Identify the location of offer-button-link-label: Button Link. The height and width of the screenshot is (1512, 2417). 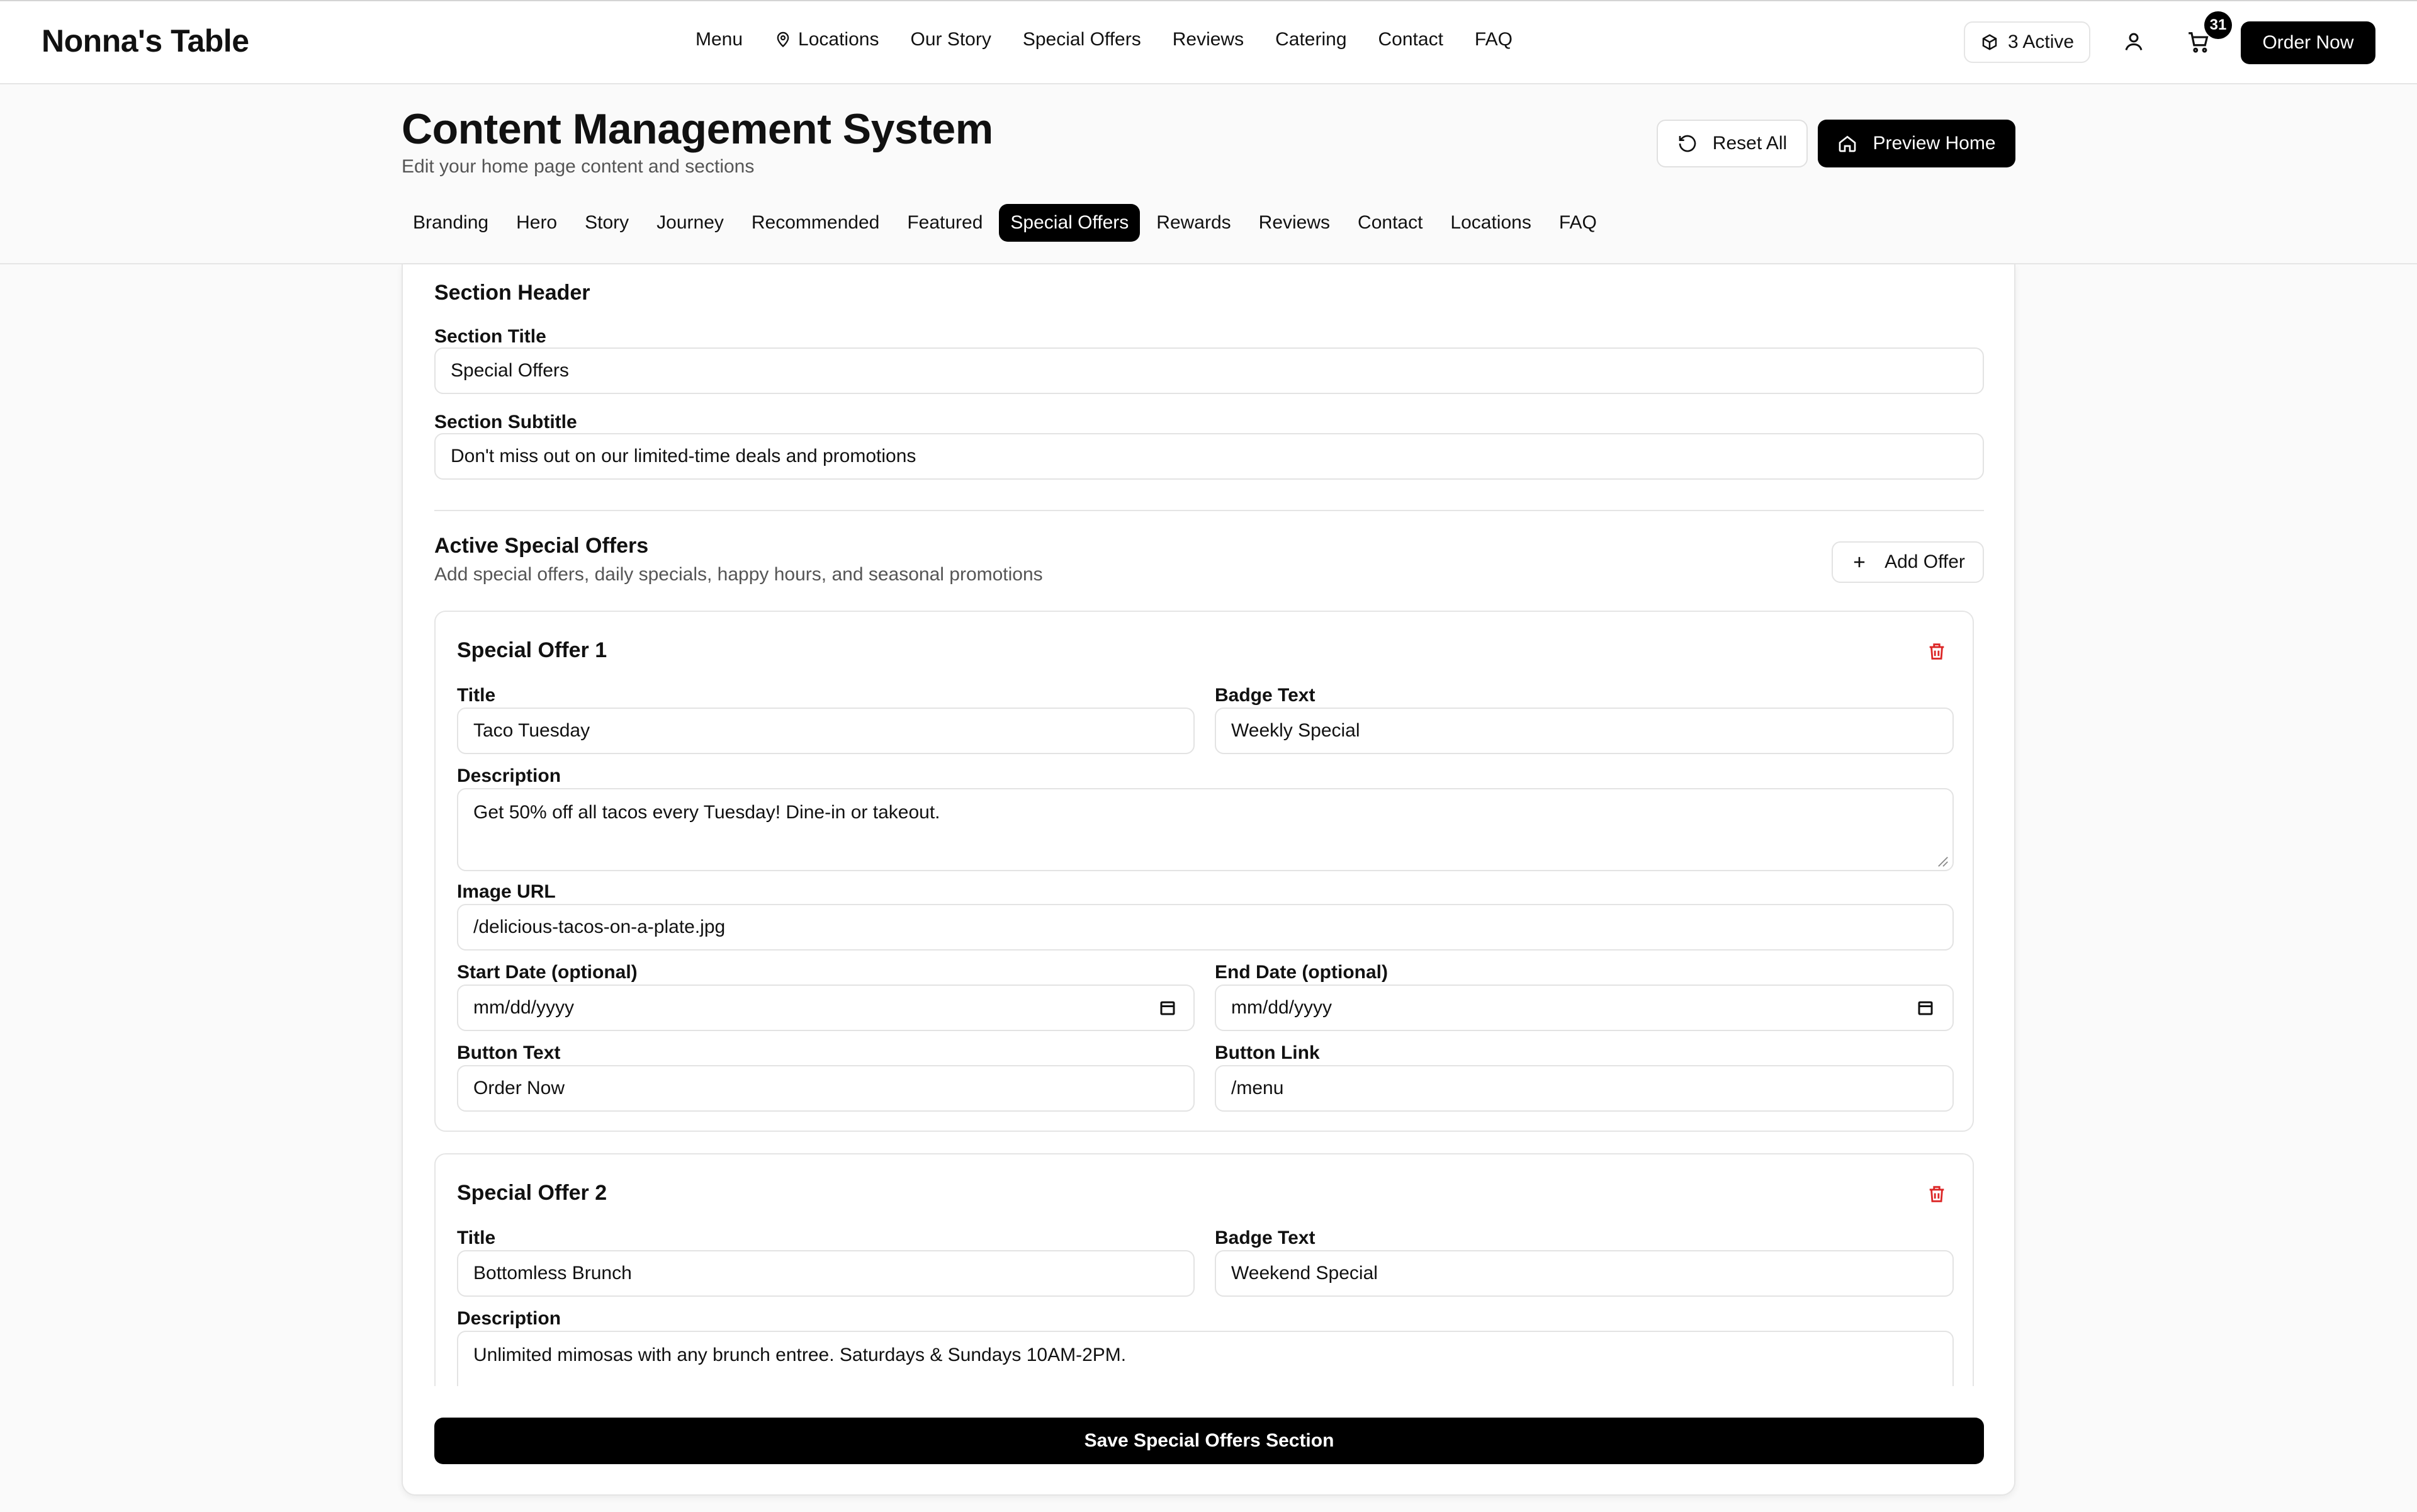
(1267, 1052).